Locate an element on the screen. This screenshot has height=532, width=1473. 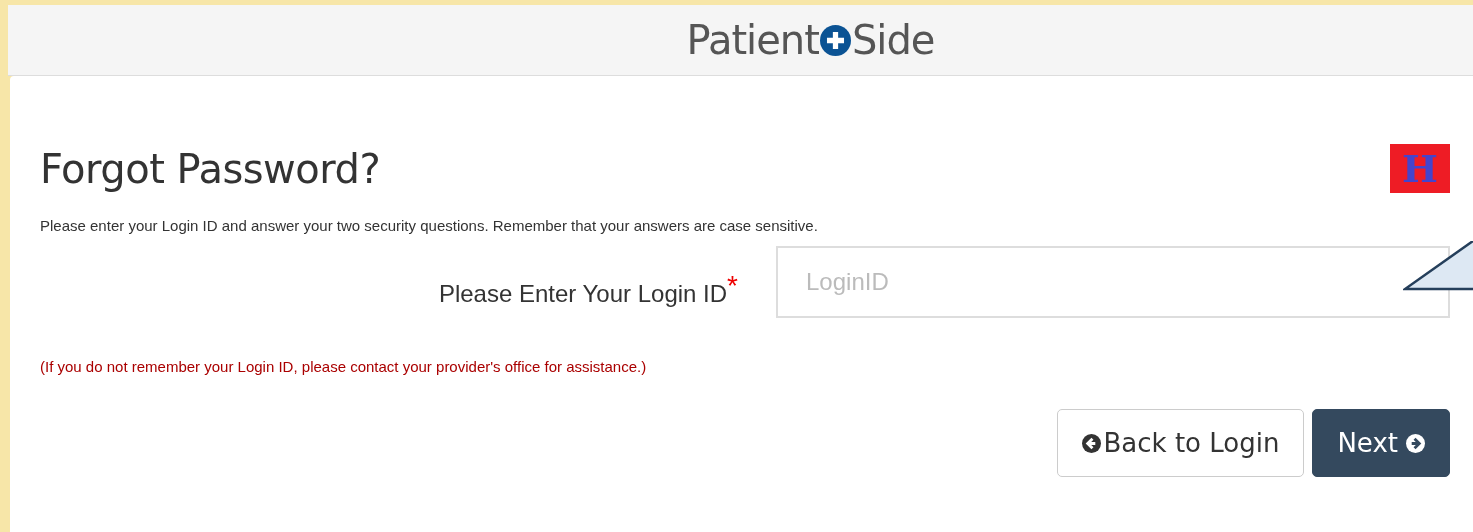
required-asterisk: * is located at coordinates (732, 287).